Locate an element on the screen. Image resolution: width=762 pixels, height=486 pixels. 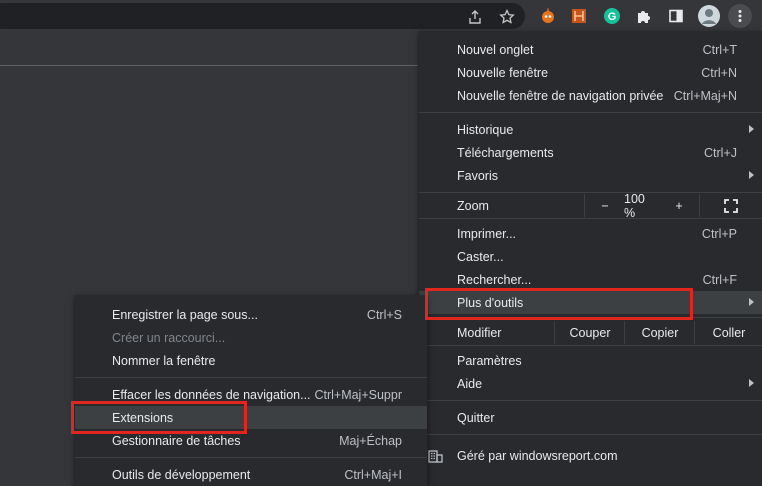
menu-item-quit: Quitter is located at coordinates (590, 417).